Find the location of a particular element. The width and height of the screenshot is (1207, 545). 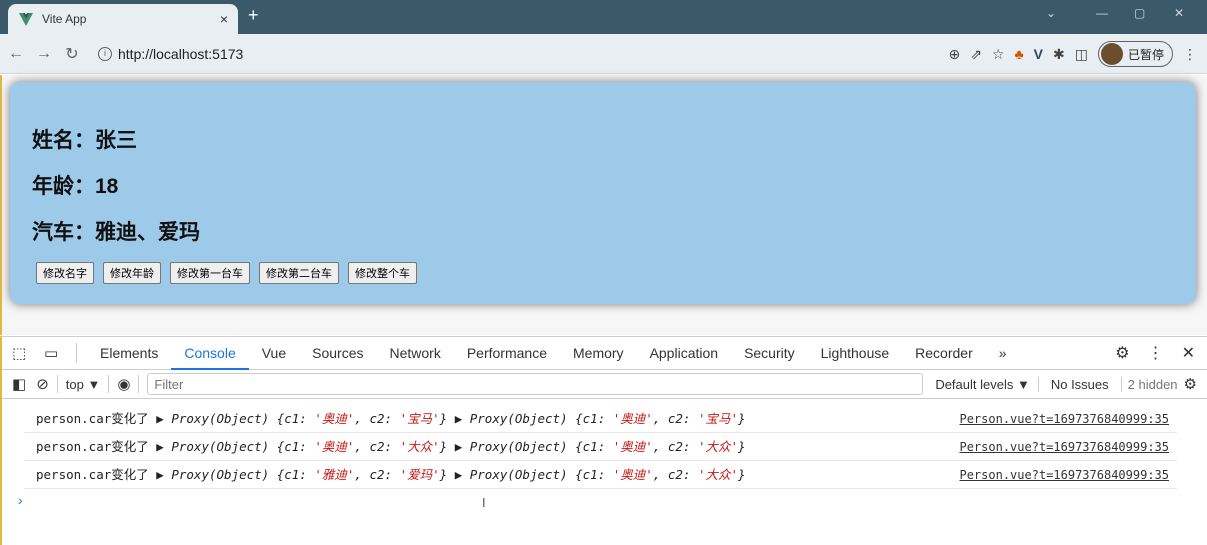

reload-icon: ↻ is located at coordinates (72, 54).